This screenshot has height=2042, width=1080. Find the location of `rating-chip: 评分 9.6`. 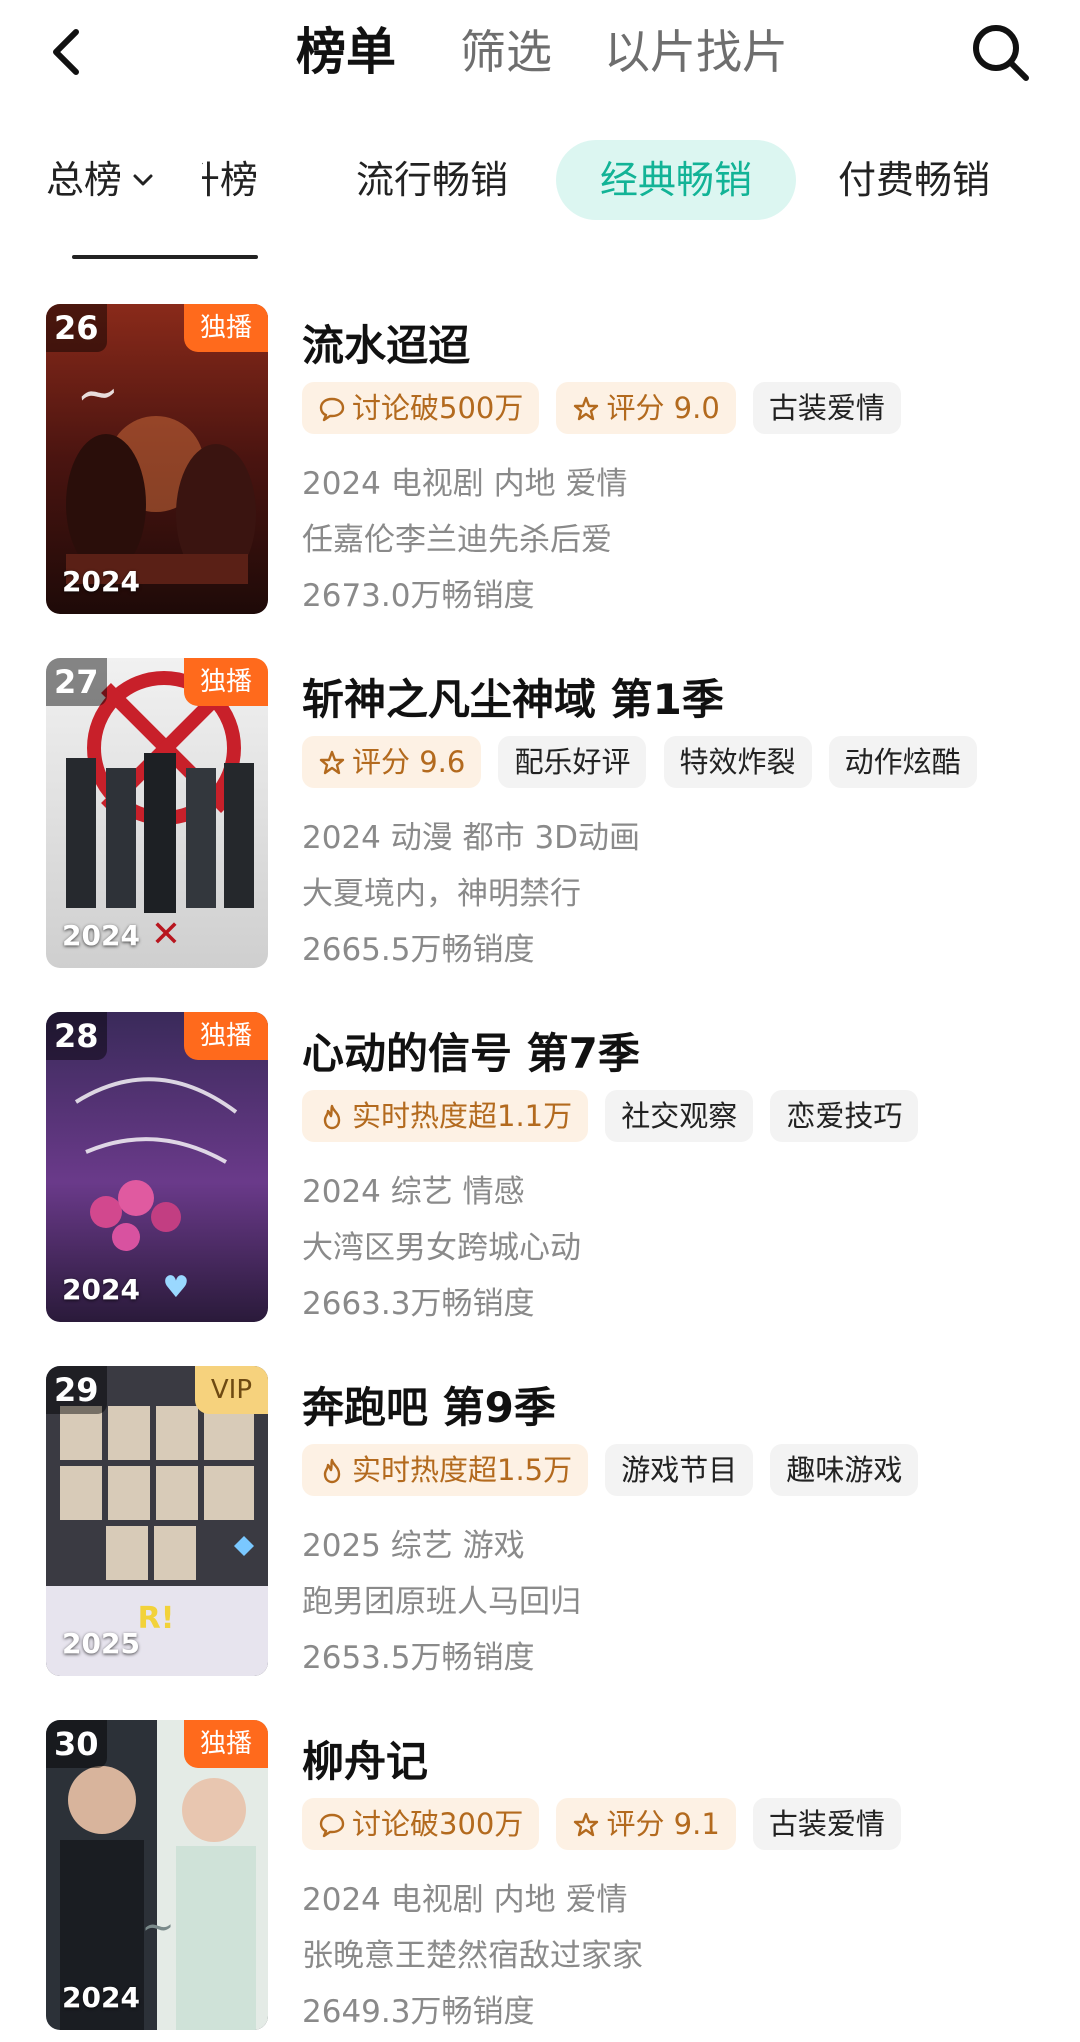

rating-chip: 评分 9.6 is located at coordinates (392, 762).